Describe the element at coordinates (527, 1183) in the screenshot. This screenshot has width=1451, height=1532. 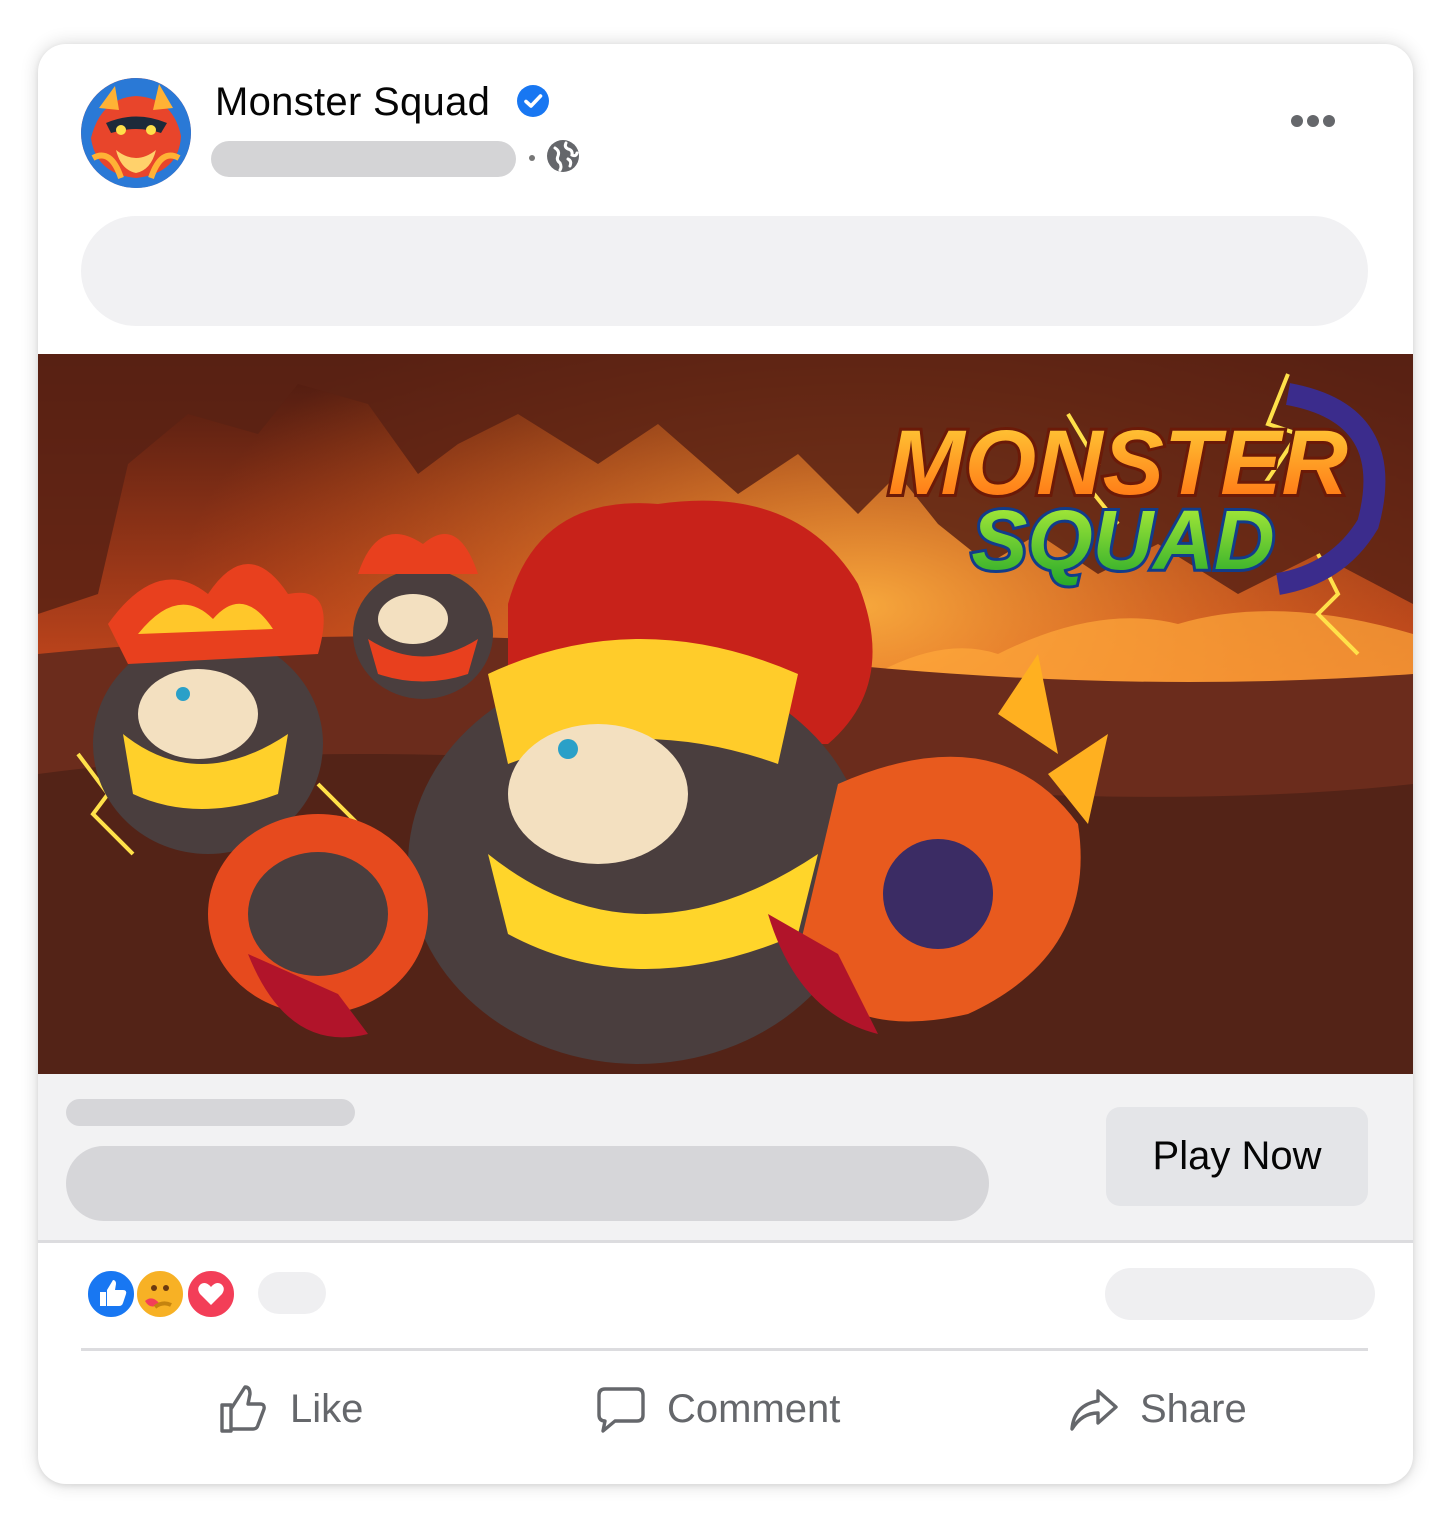
I see `link-headline-placeholder` at that location.